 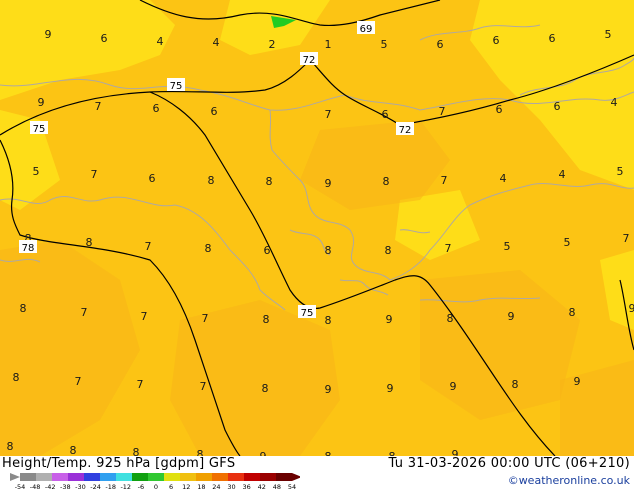 I want to click on map-title: Height/Temp. 925 hPa [gdpm] GFS, so click(x=119, y=463).